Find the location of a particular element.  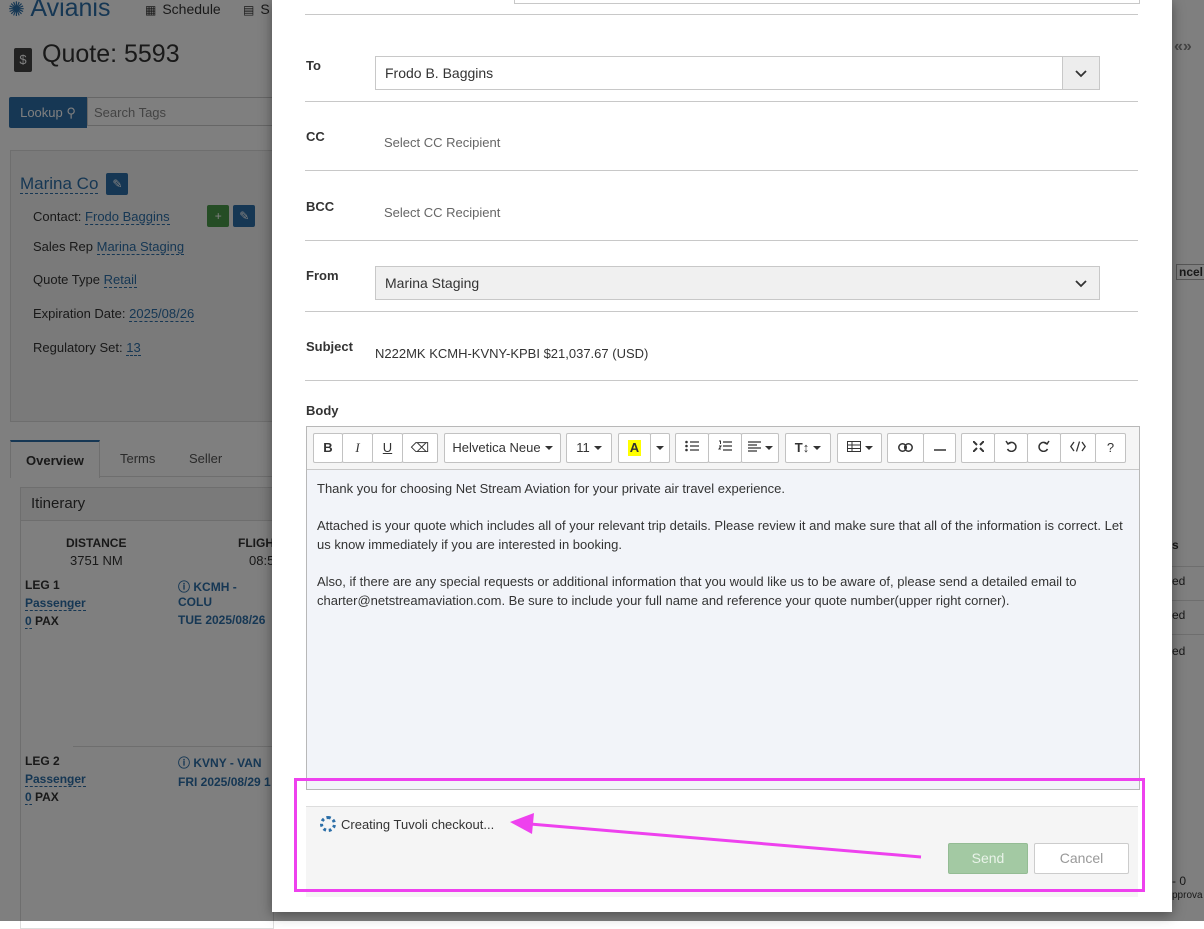

align-dropdown is located at coordinates (760, 448).